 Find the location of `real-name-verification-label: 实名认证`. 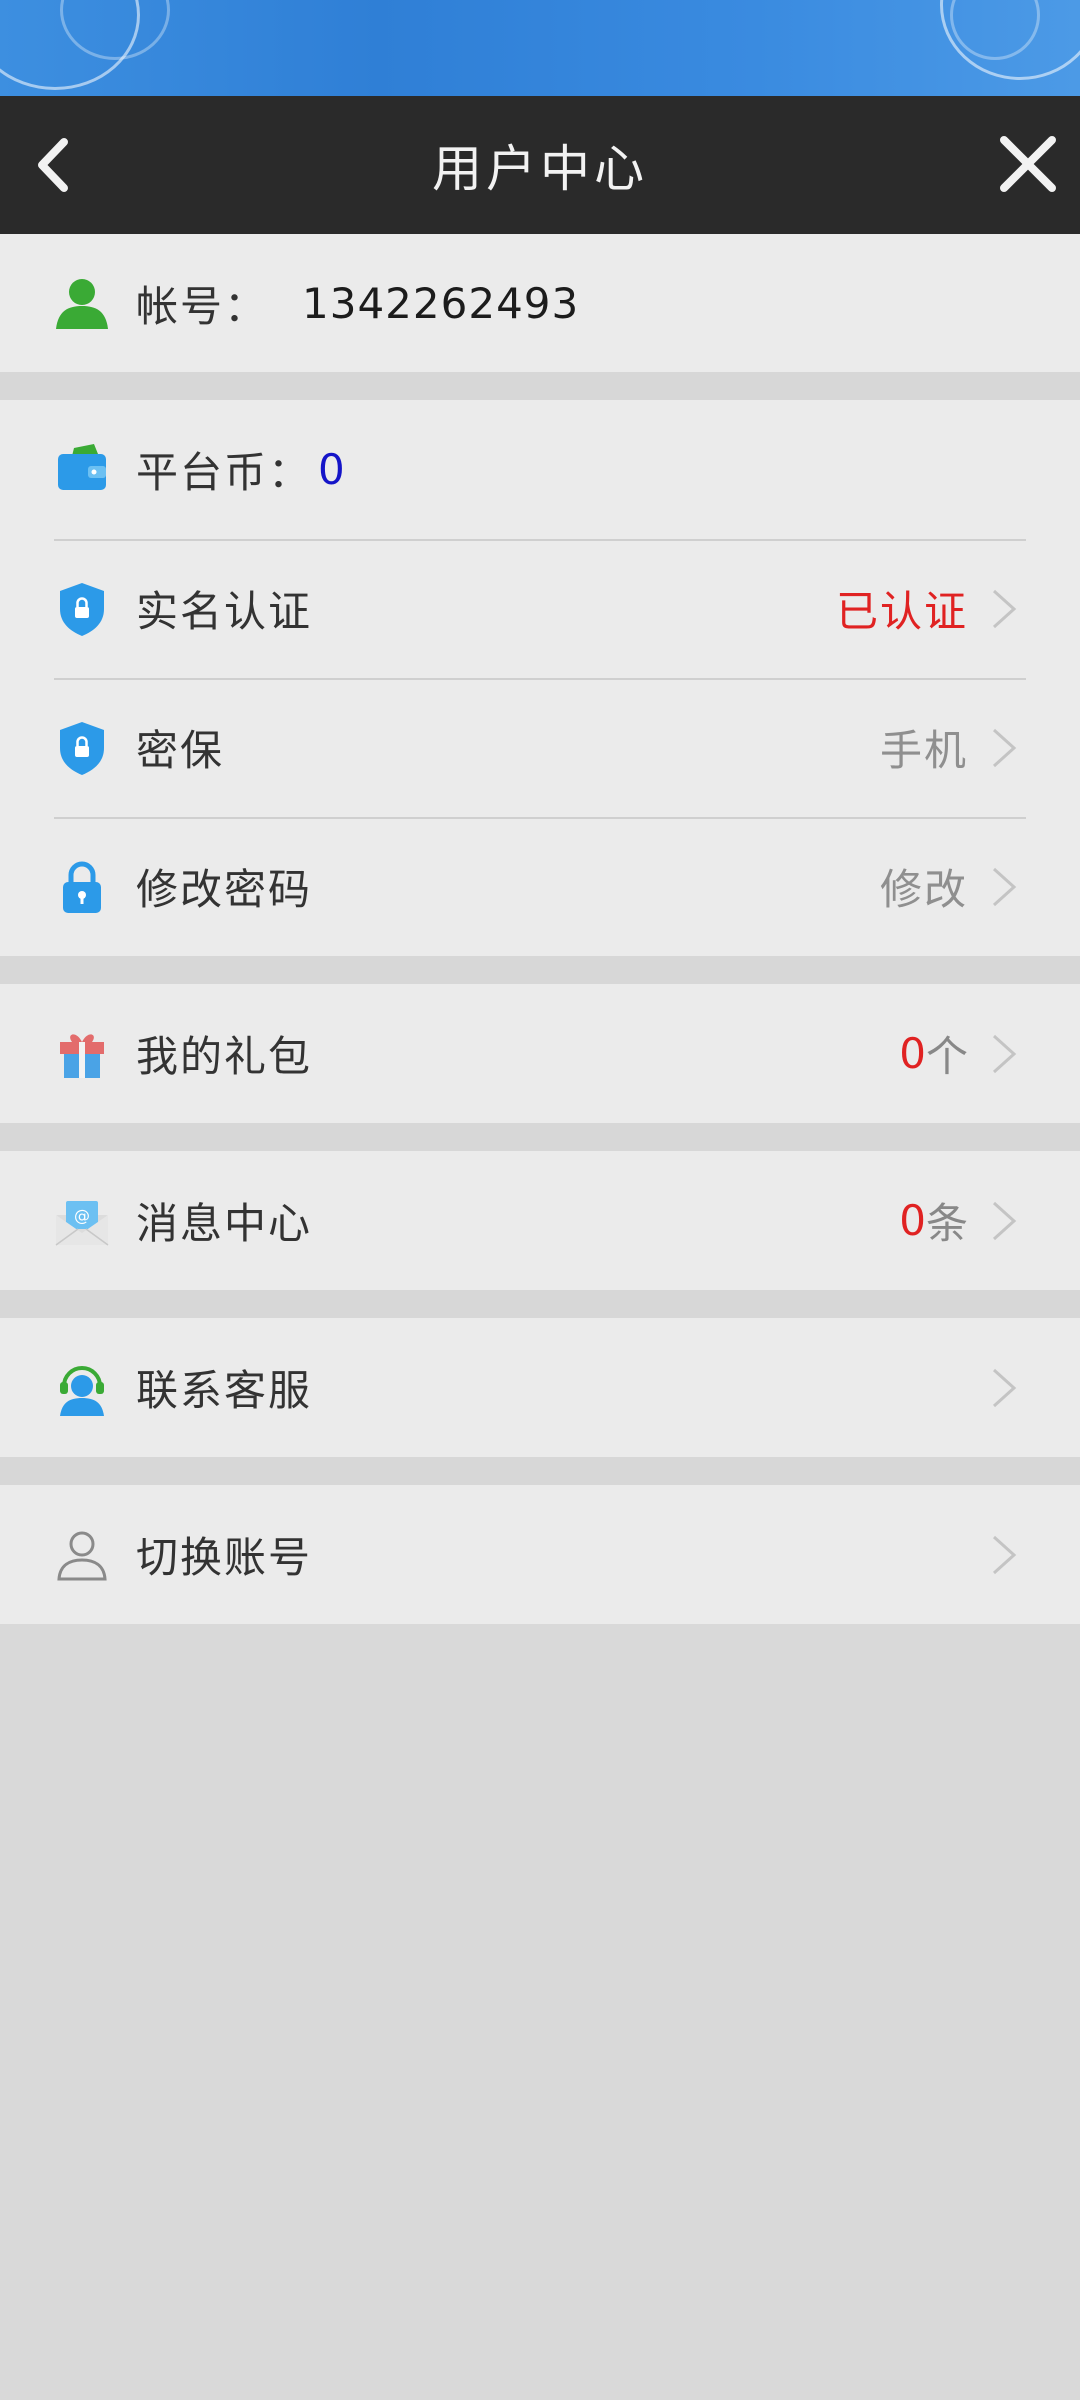

real-name-verification-label: 实名认证 is located at coordinates (224, 611).